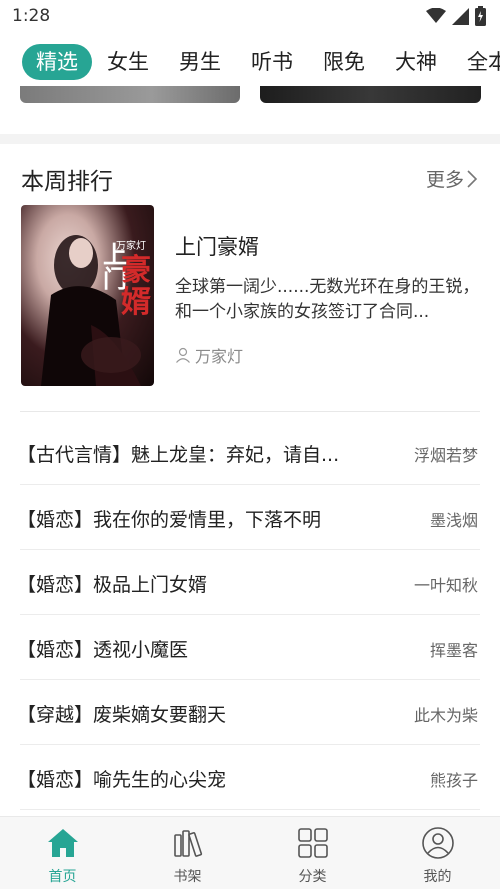 The width and height of the screenshot is (500, 889). What do you see at coordinates (200, 62) in the screenshot?
I see `tab-male: 男生` at bounding box center [200, 62].